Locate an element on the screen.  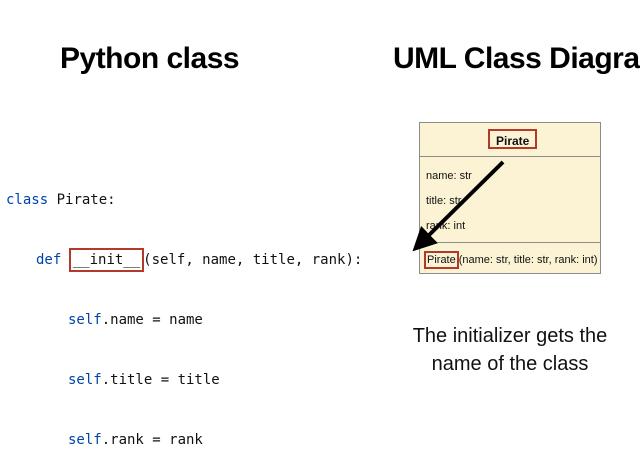
code-line-rank: self.rank = rank is located at coordinates (184, 440).